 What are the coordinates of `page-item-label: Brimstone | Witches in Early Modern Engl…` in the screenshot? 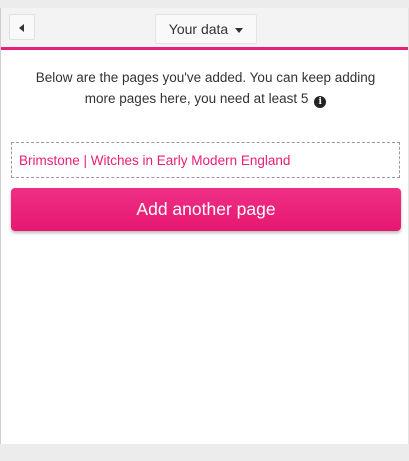 It's located at (155, 160).